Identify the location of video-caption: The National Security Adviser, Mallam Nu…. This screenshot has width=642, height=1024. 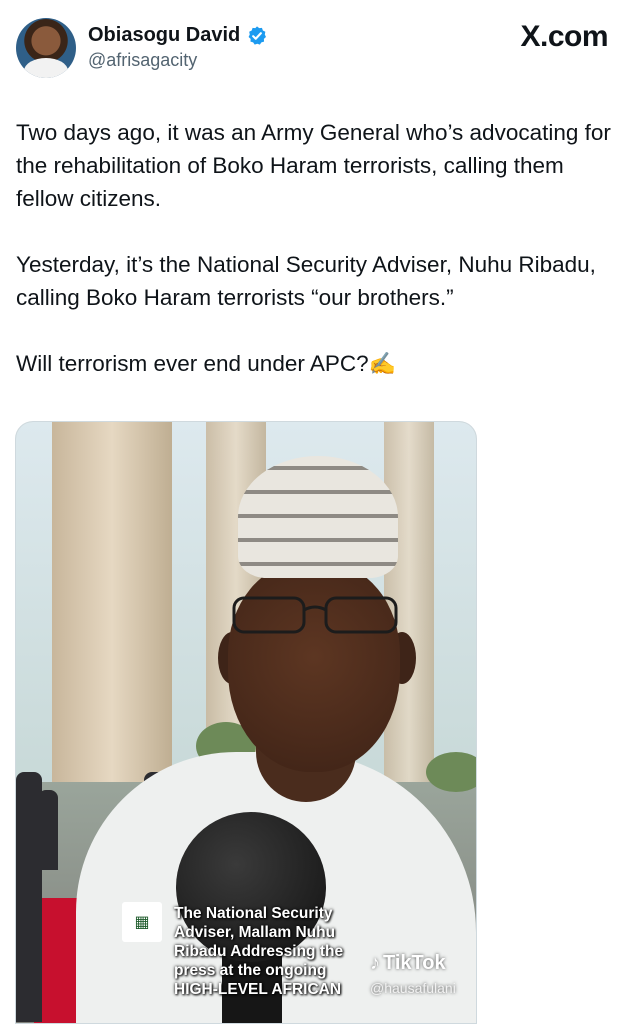
(274, 951).